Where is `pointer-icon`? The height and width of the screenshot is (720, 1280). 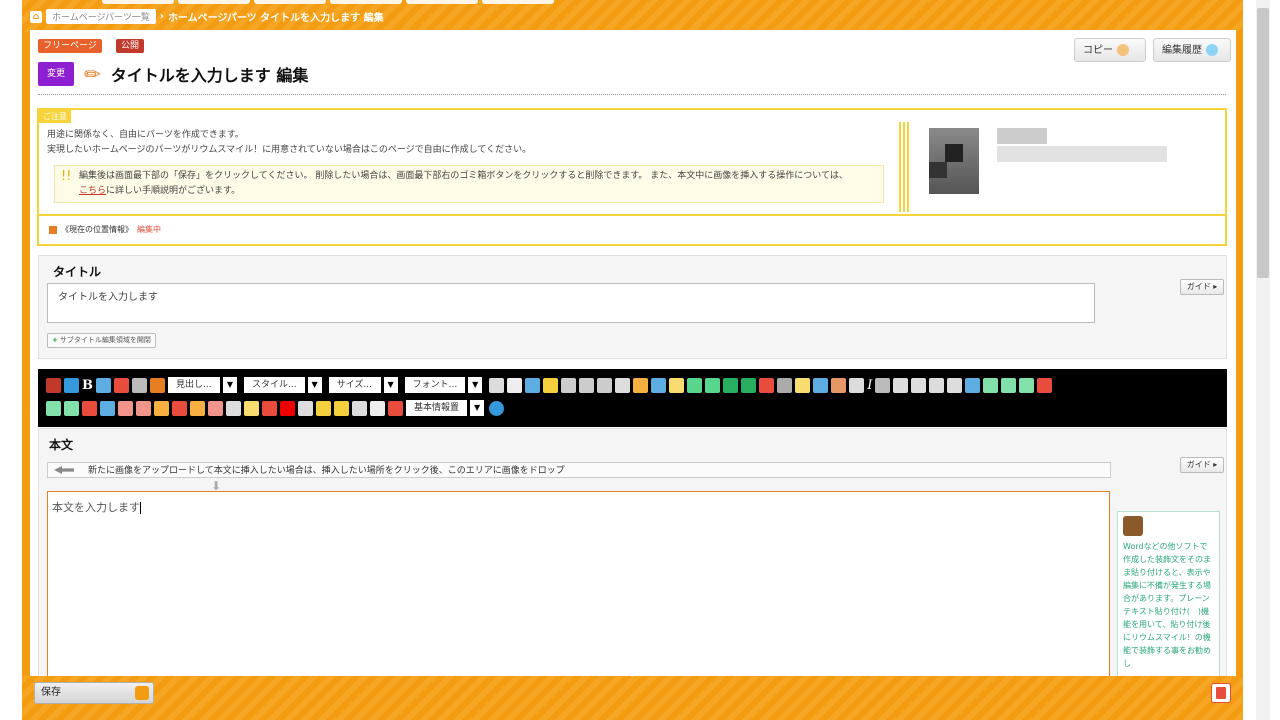 pointer-icon is located at coordinates (632, 674).